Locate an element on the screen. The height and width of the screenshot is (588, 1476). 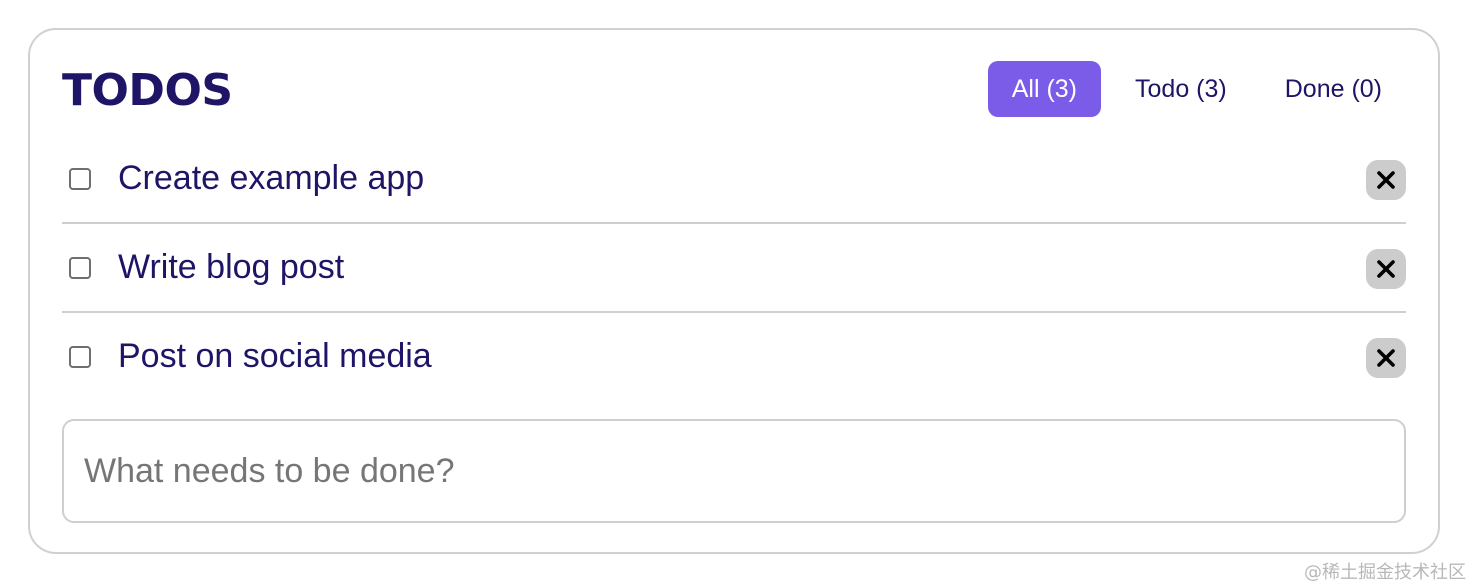
todo-label: Create example app is located at coordinates (271, 178).